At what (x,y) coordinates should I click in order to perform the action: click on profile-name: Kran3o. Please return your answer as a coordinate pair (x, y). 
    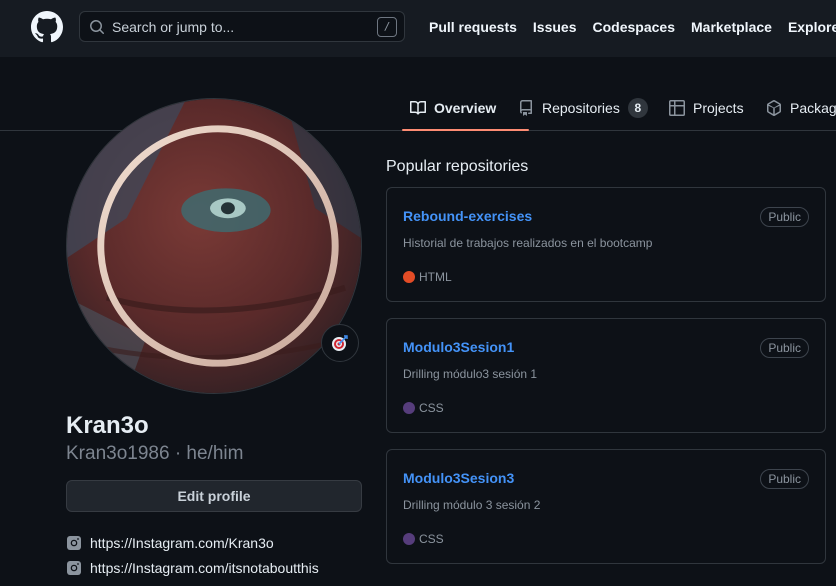
    Looking at the image, I should click on (107, 425).